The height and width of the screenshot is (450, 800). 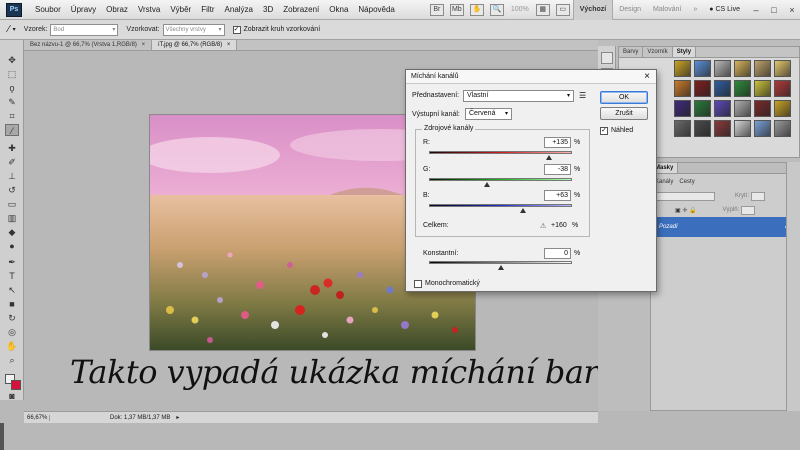 What do you see at coordinates (12, 162) in the screenshot?
I see `brush-tool-icon: ✐` at bounding box center [12, 162].